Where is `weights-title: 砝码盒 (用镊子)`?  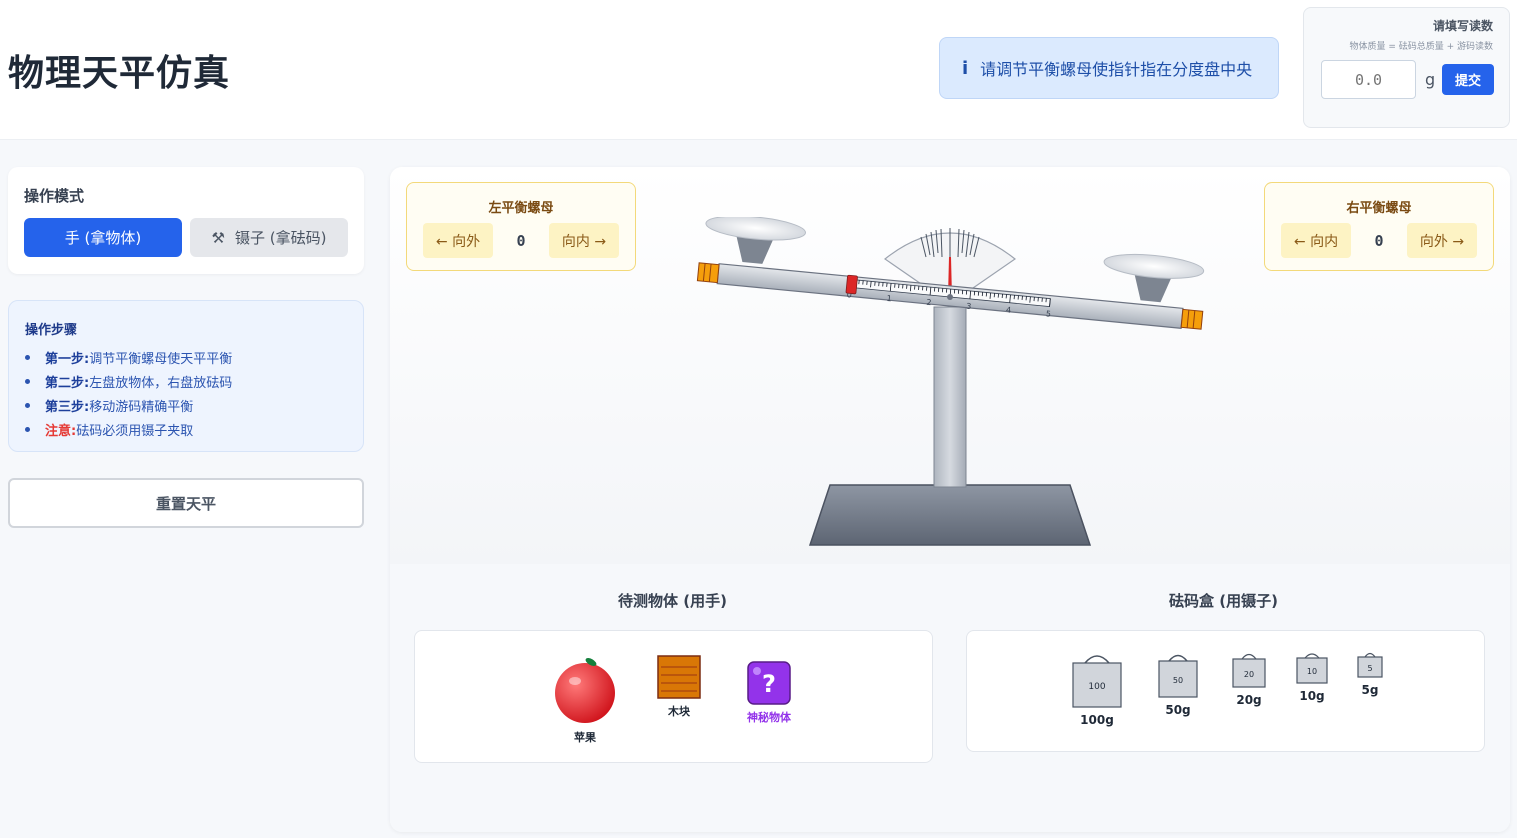 weights-title: 砝码盒 (用镊子) is located at coordinates (1223, 601).